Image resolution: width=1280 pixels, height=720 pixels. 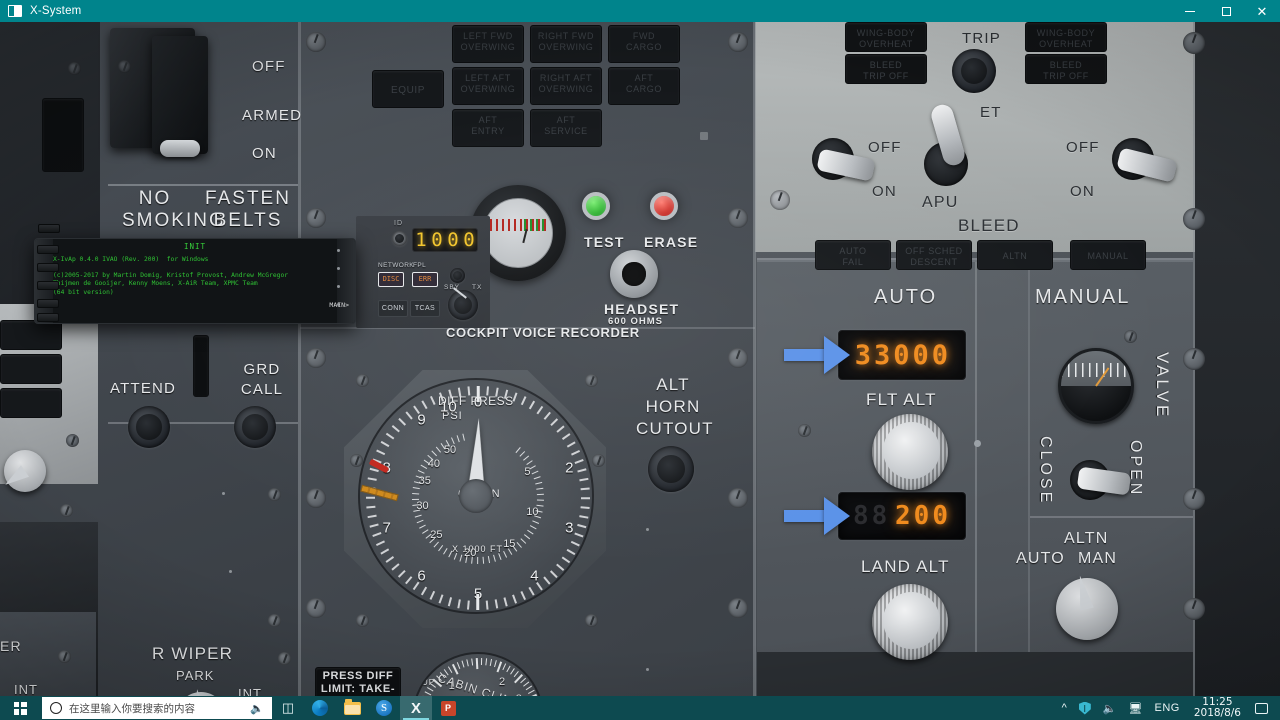 I want to click on annun-fwd-cargo: FWD CARGO, so click(x=644, y=44).